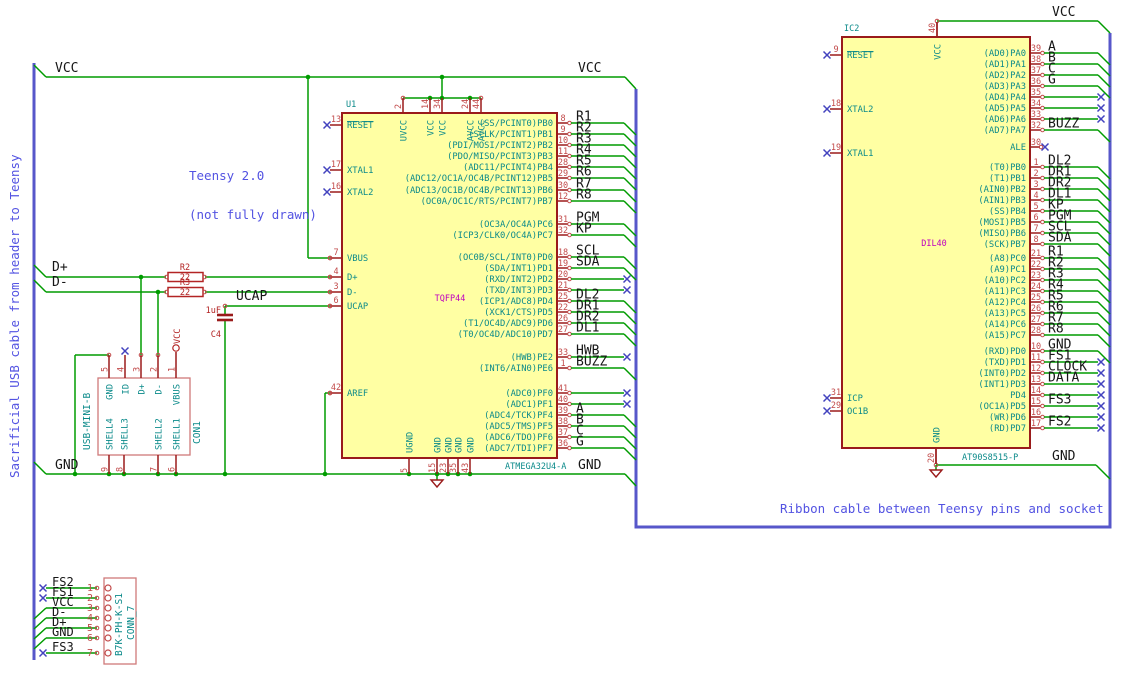  Describe the element at coordinates (500, 157) in the screenshot. I see `pin-name: (PDO/MISO/PCINT3)PB3` at that location.